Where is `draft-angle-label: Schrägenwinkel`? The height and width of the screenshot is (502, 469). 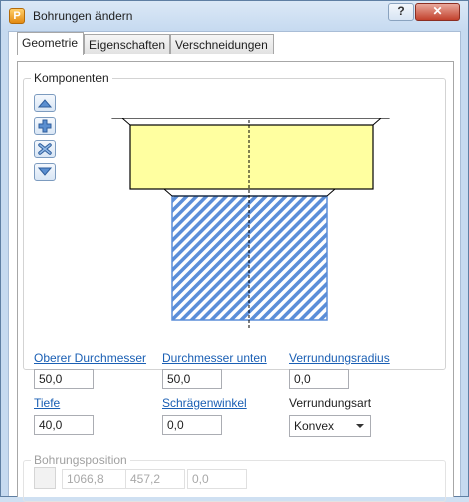
draft-angle-label: Schrägenwinkel is located at coordinates (204, 403).